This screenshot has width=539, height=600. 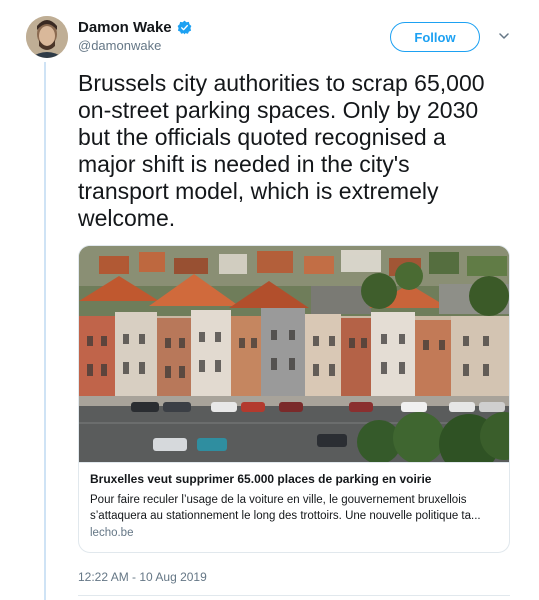 I want to click on tweet-text-line: transport model, which is extremely, so click(x=258, y=191).